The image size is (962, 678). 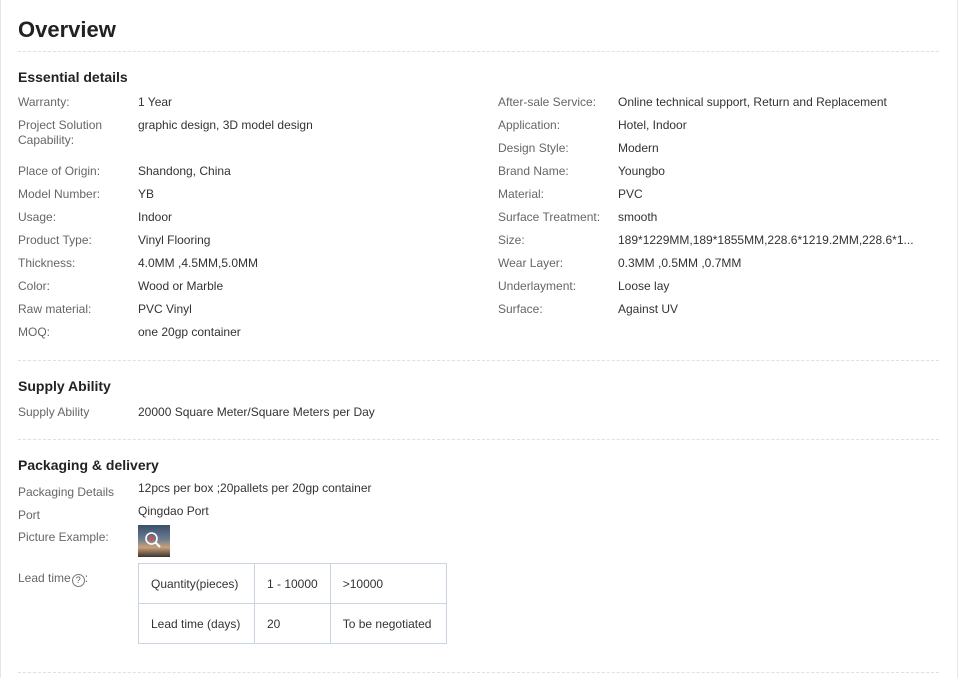 What do you see at coordinates (34, 332) in the screenshot?
I see `detail-label: MOQ:` at bounding box center [34, 332].